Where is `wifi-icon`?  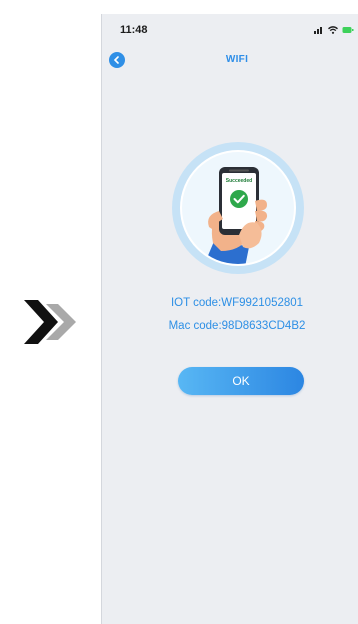
wifi-icon is located at coordinates (333, 30).